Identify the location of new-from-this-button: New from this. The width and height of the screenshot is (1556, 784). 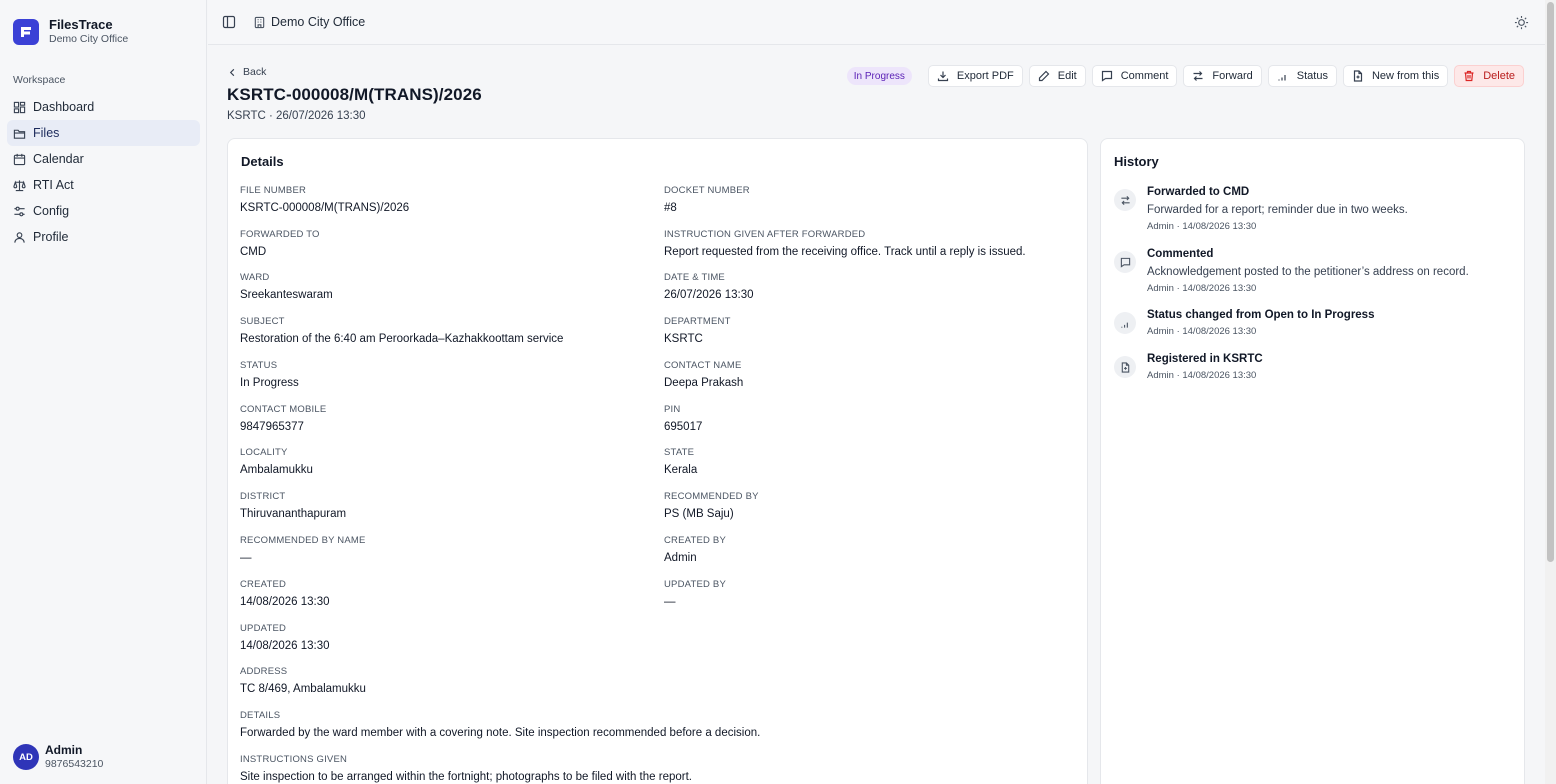
(1395, 76).